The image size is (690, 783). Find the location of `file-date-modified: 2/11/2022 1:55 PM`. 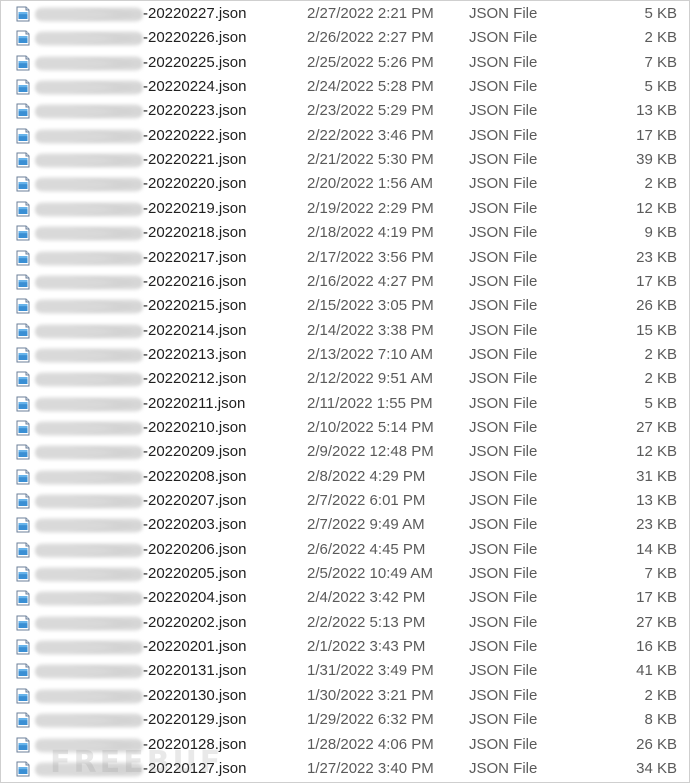

file-date-modified: 2/11/2022 1:55 PM is located at coordinates (370, 403).